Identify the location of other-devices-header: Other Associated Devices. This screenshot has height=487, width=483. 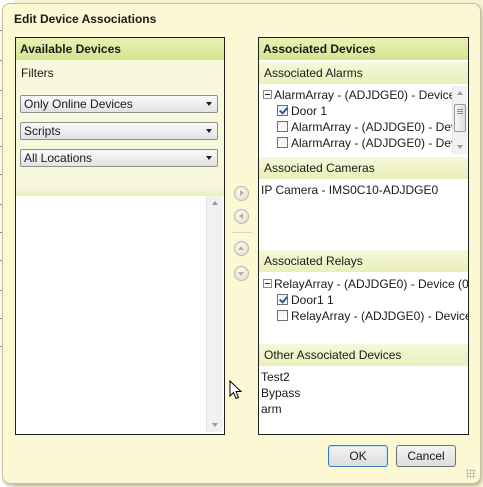
(363, 355).